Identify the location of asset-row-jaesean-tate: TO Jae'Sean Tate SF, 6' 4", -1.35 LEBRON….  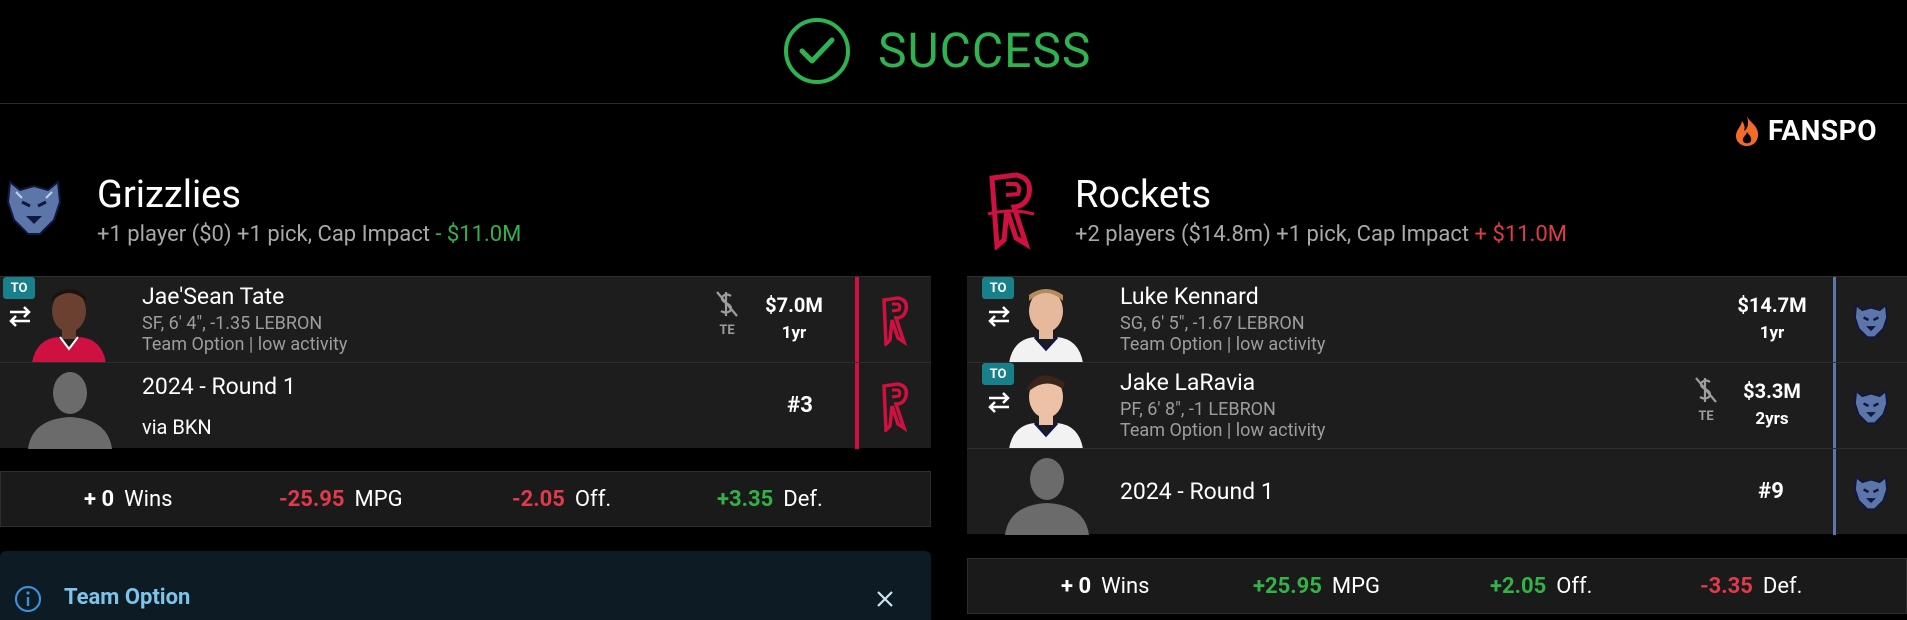
(465, 319).